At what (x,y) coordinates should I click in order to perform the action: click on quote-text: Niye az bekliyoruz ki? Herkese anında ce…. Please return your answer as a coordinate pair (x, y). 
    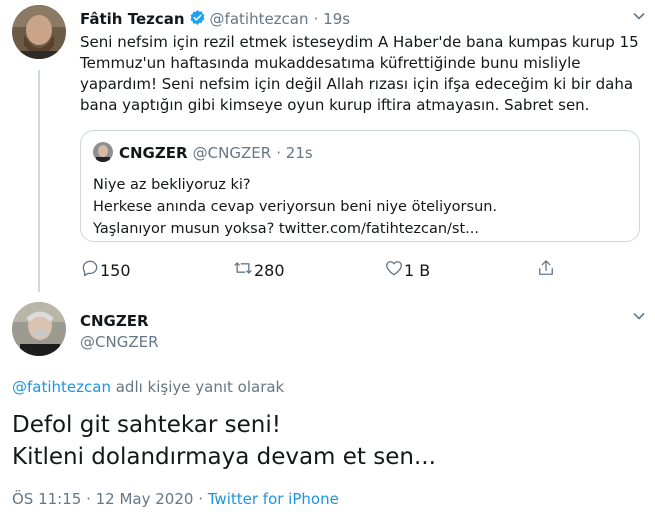
    Looking at the image, I should click on (295, 207).